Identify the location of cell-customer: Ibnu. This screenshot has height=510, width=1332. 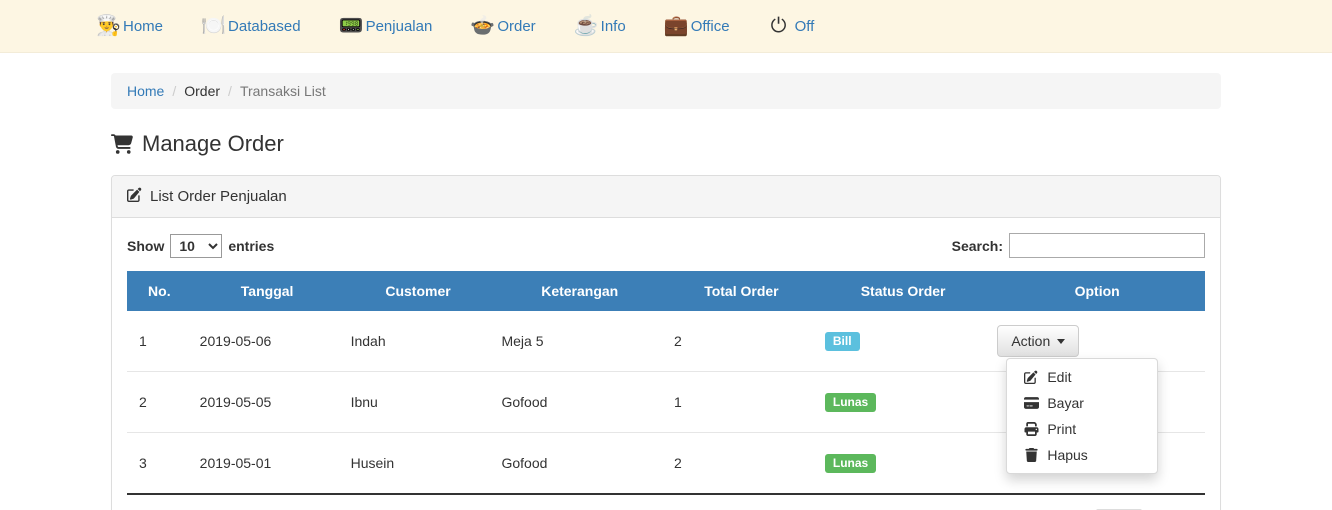
(418, 402).